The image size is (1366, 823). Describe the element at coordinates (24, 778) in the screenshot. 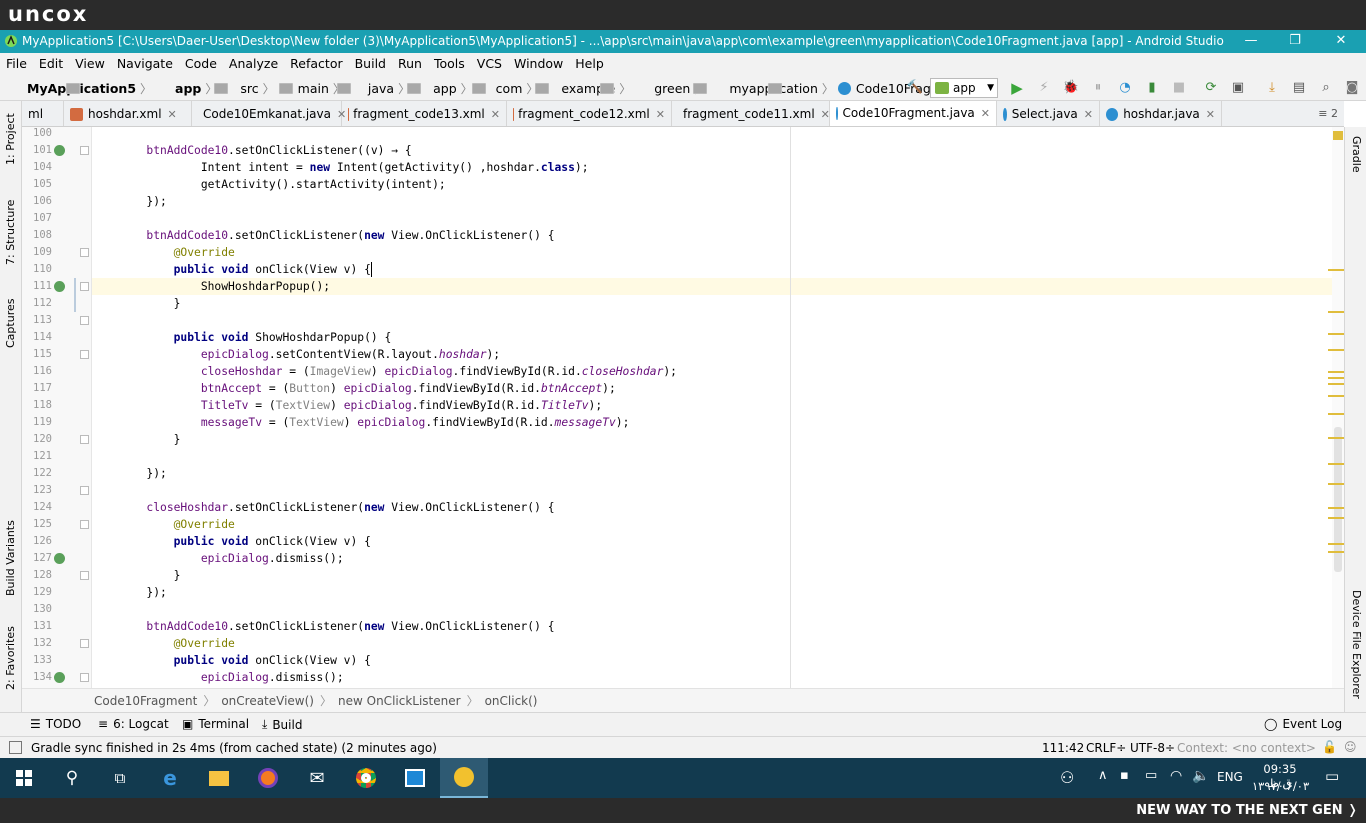

I see `windows-start-icon` at that location.